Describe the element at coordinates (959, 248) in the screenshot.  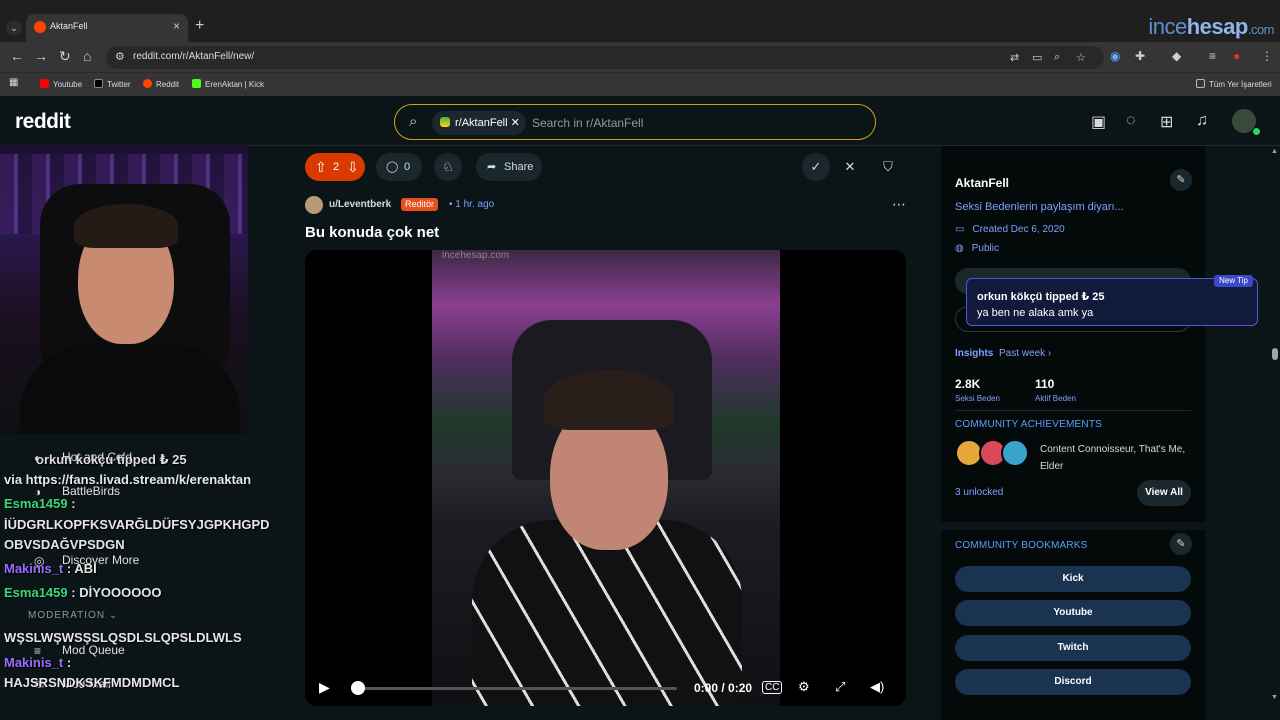
I see `globe-icon: ◍` at that location.